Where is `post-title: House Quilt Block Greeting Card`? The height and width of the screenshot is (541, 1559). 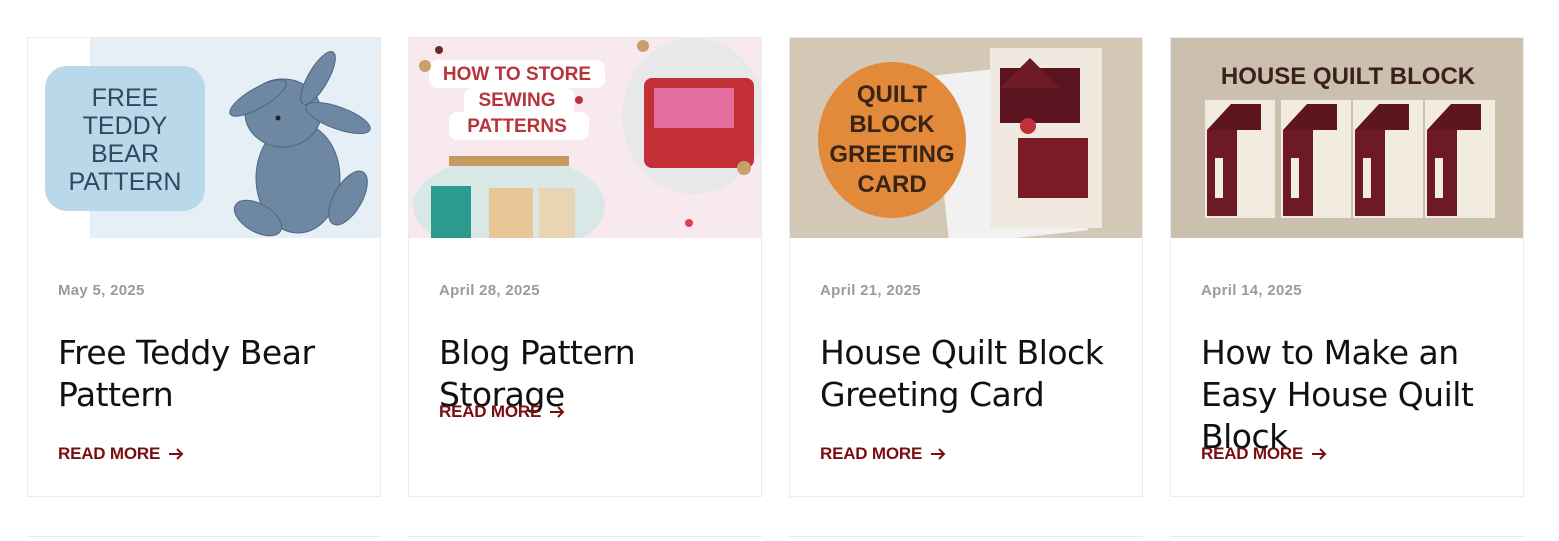 post-title: House Quilt Block Greeting Card is located at coordinates (970, 374).